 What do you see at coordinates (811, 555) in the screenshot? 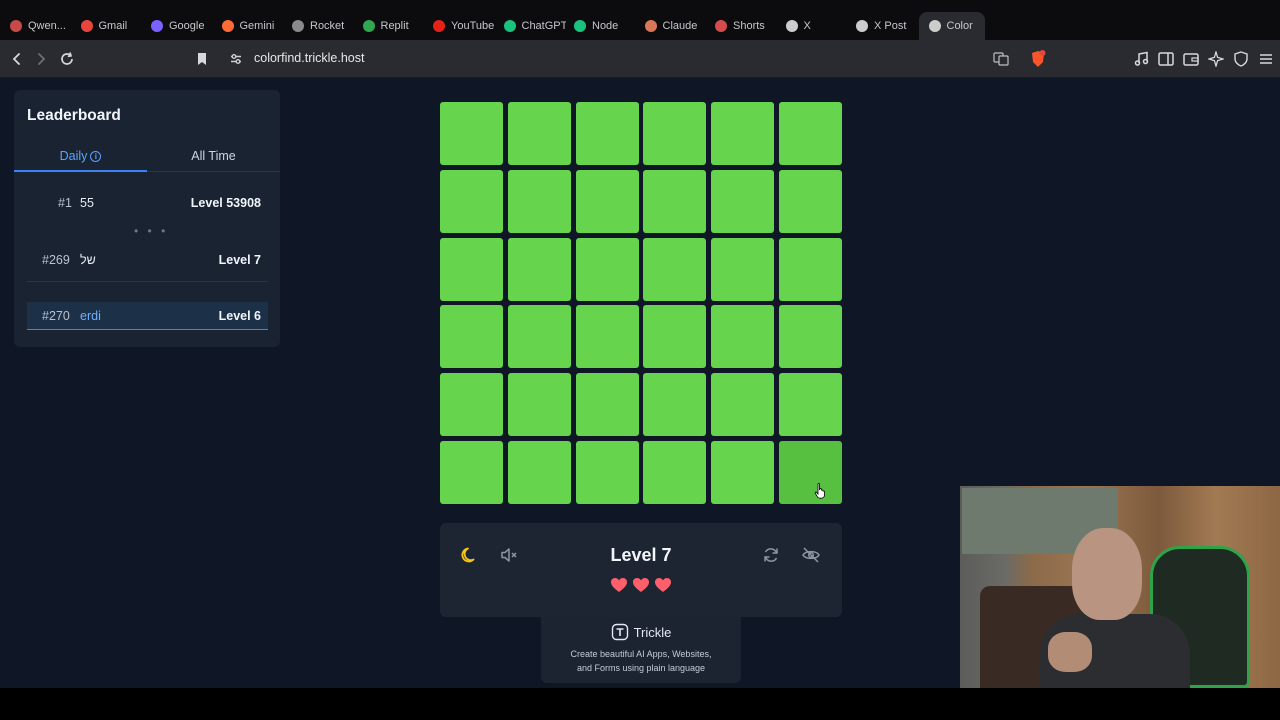
I see `eye-off-icon` at bounding box center [811, 555].